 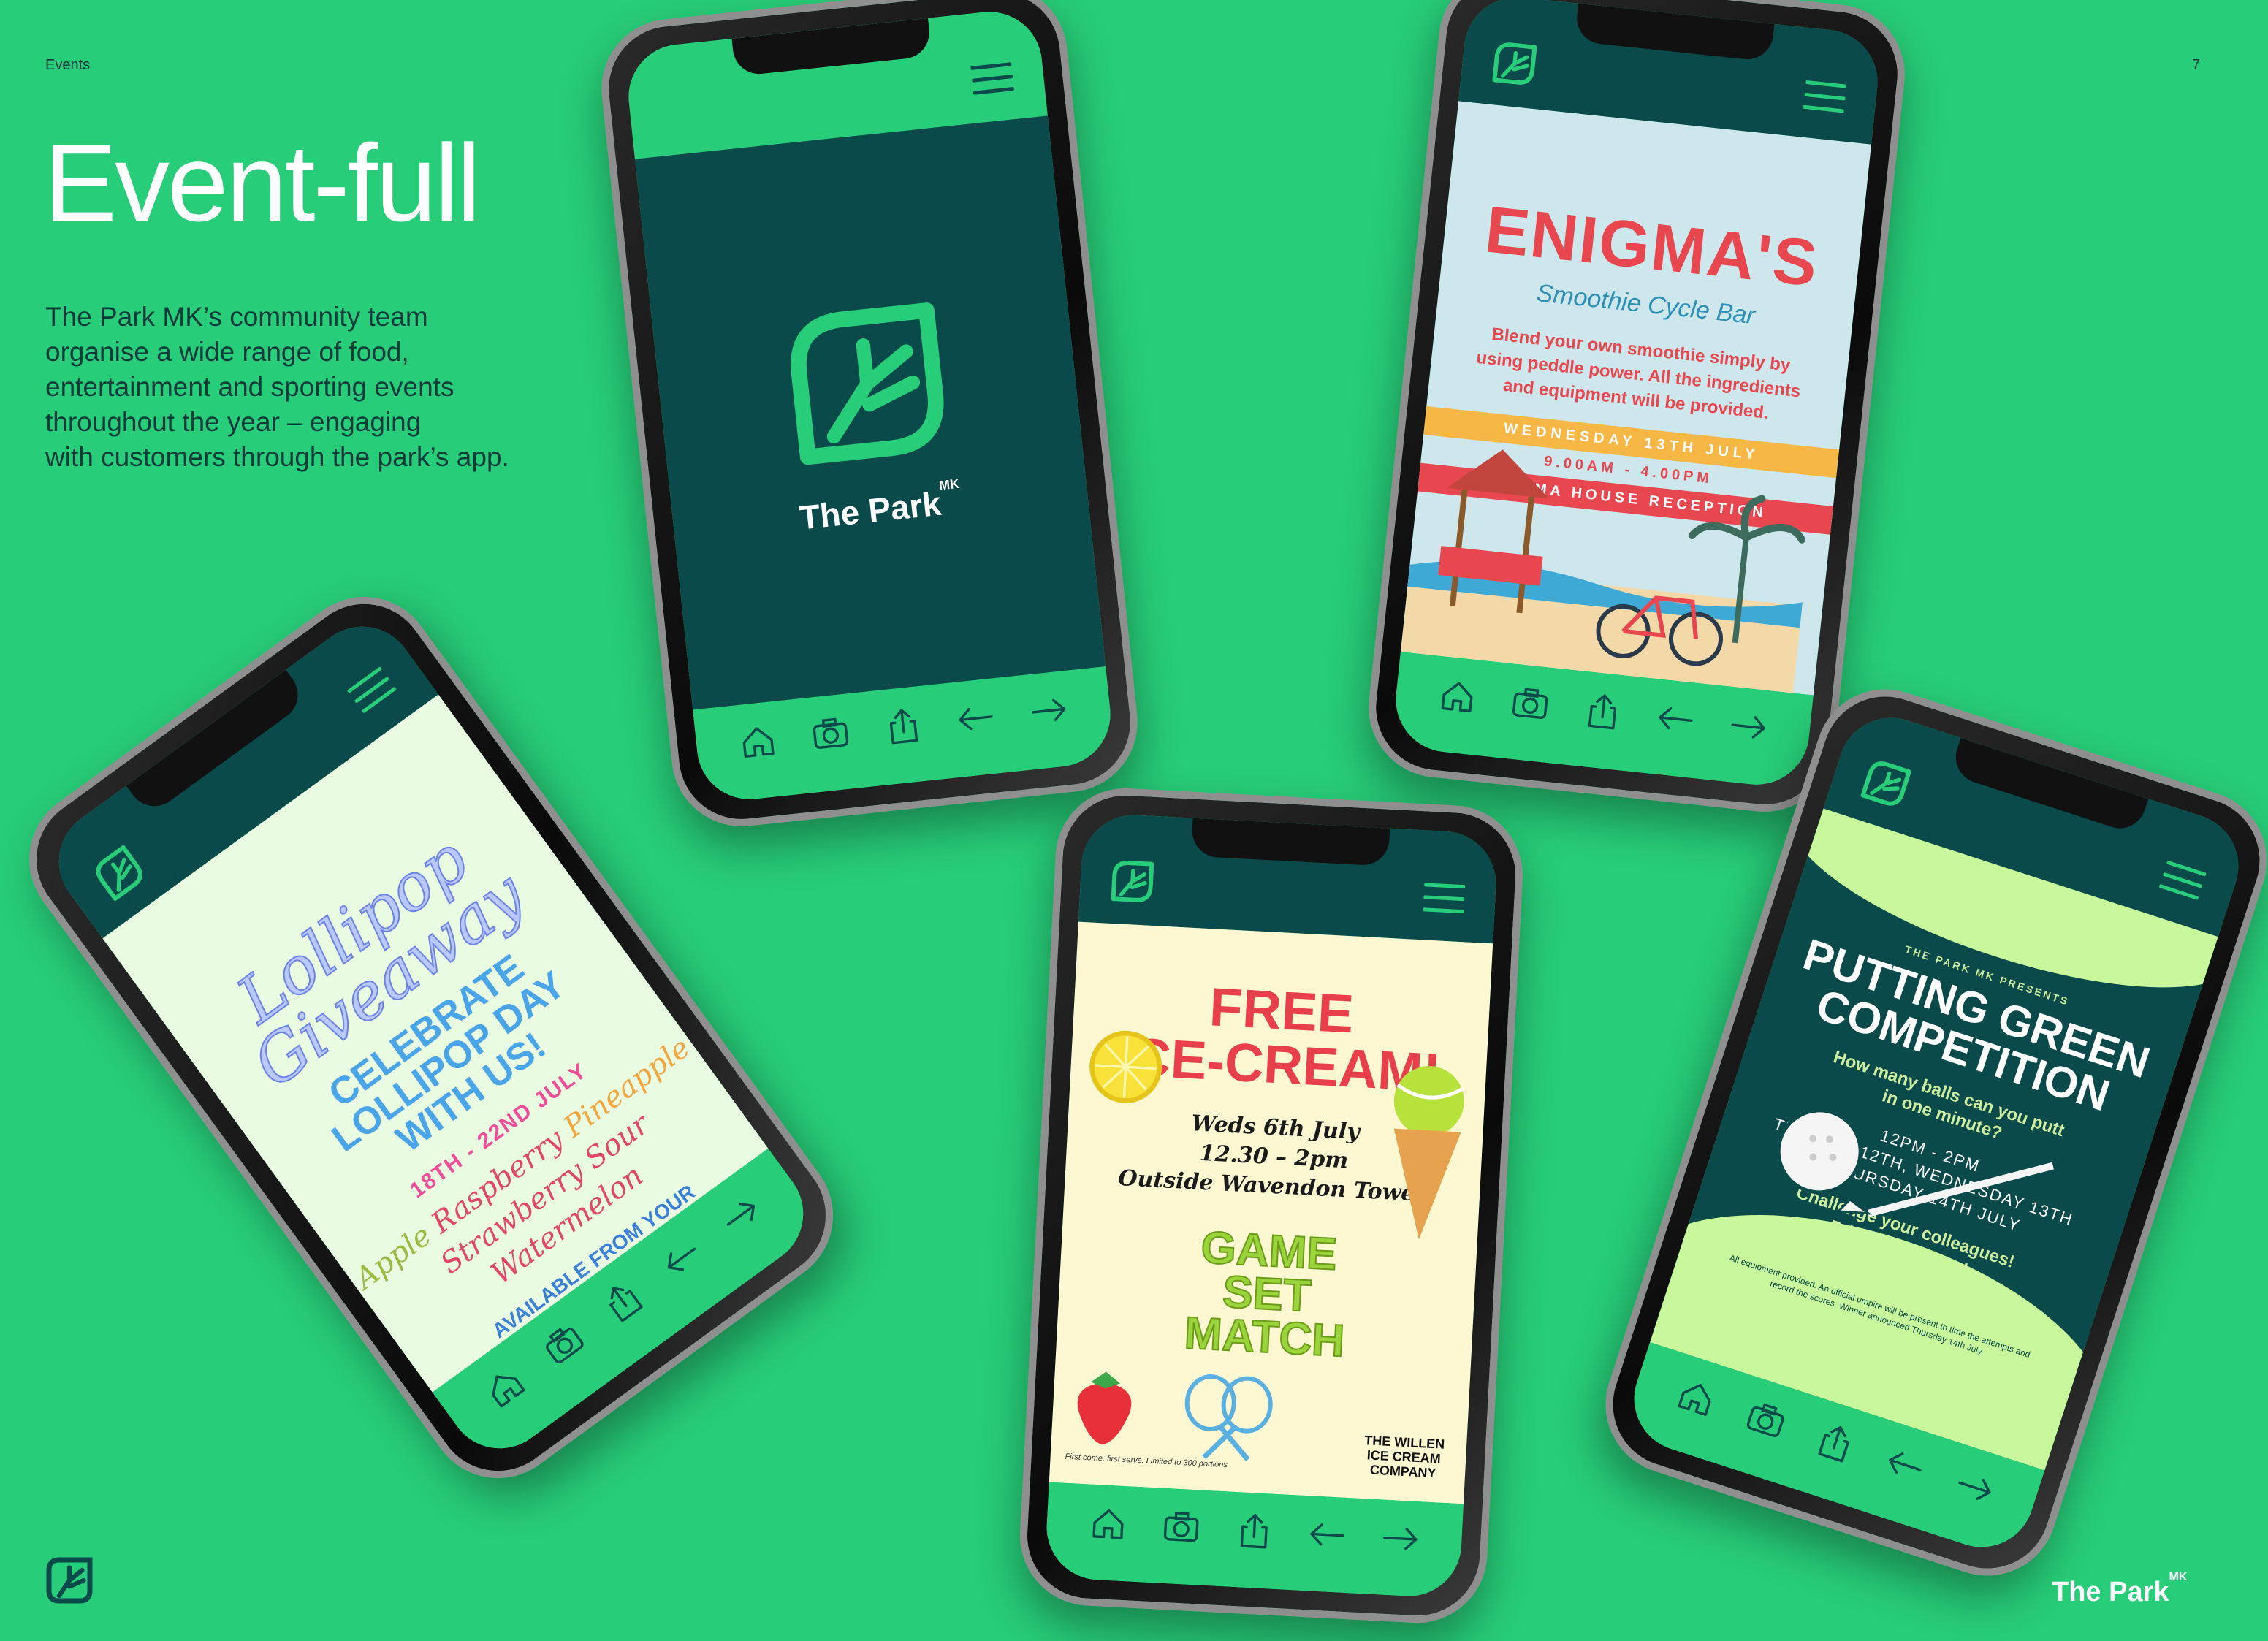 I want to click on lemon-icon, so click(x=1125, y=1066).